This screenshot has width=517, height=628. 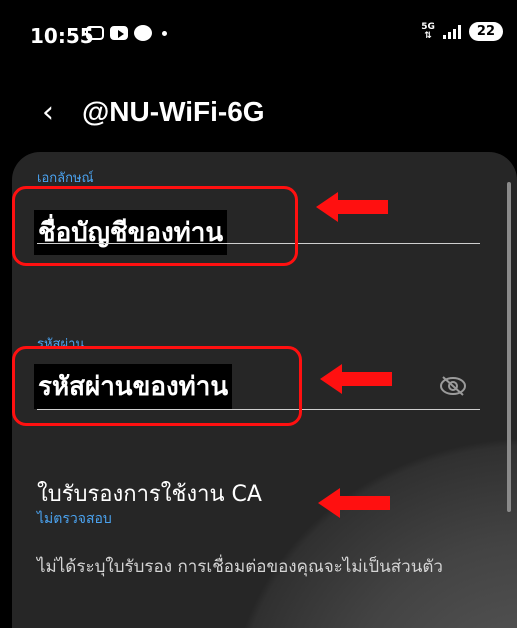 What do you see at coordinates (173, 111) in the screenshot?
I see `page-title: @NU-WiFi-6G` at bounding box center [173, 111].